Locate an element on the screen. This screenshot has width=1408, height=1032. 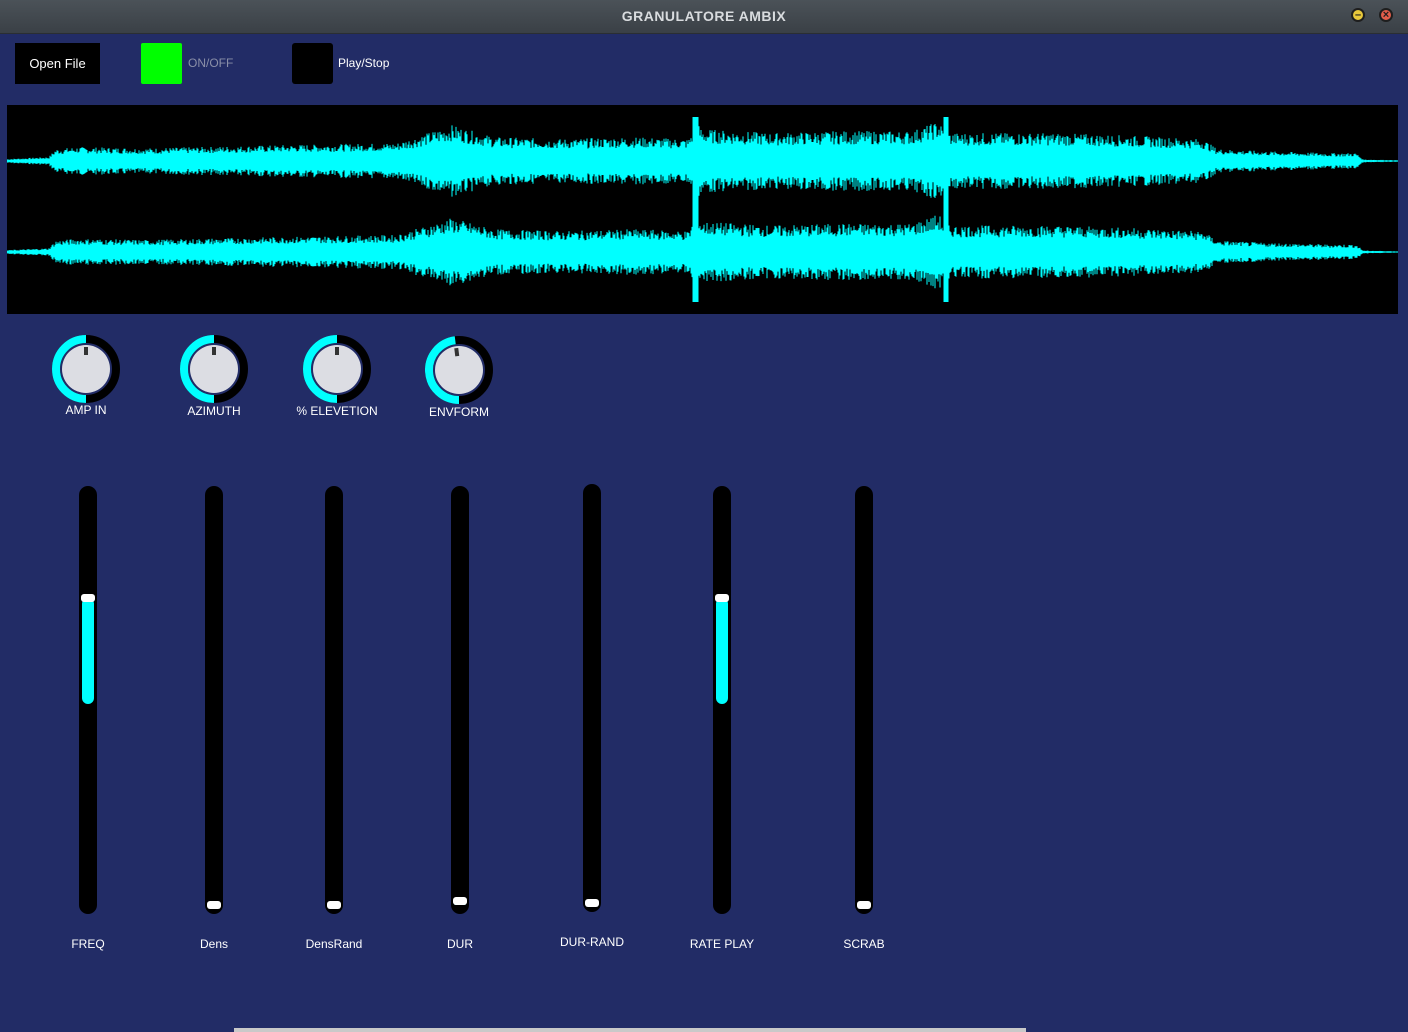
title-bar: GRANULATORE AMBIX – × is located at coordinates (704, 17).